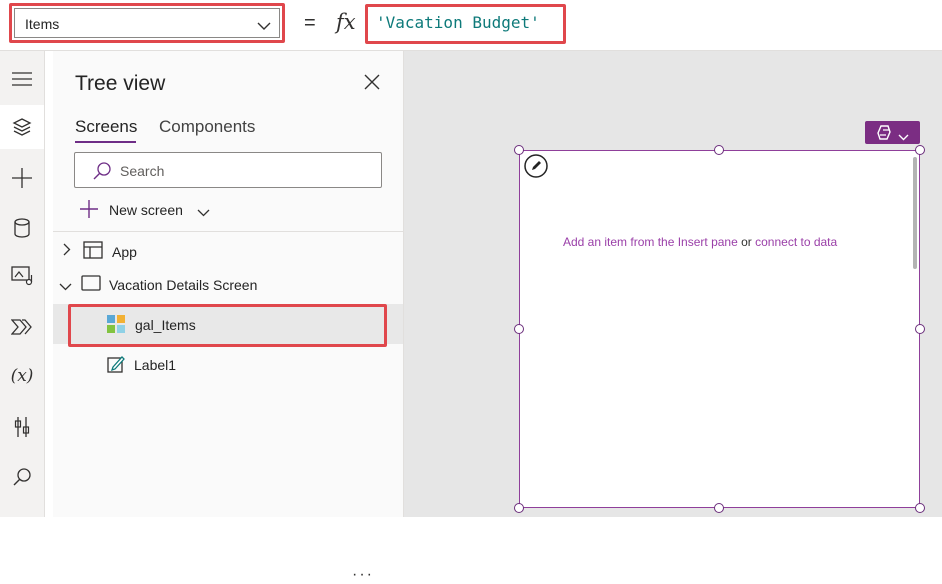  Describe the element at coordinates (89, 211) in the screenshot. I see `plus-icon` at that location.